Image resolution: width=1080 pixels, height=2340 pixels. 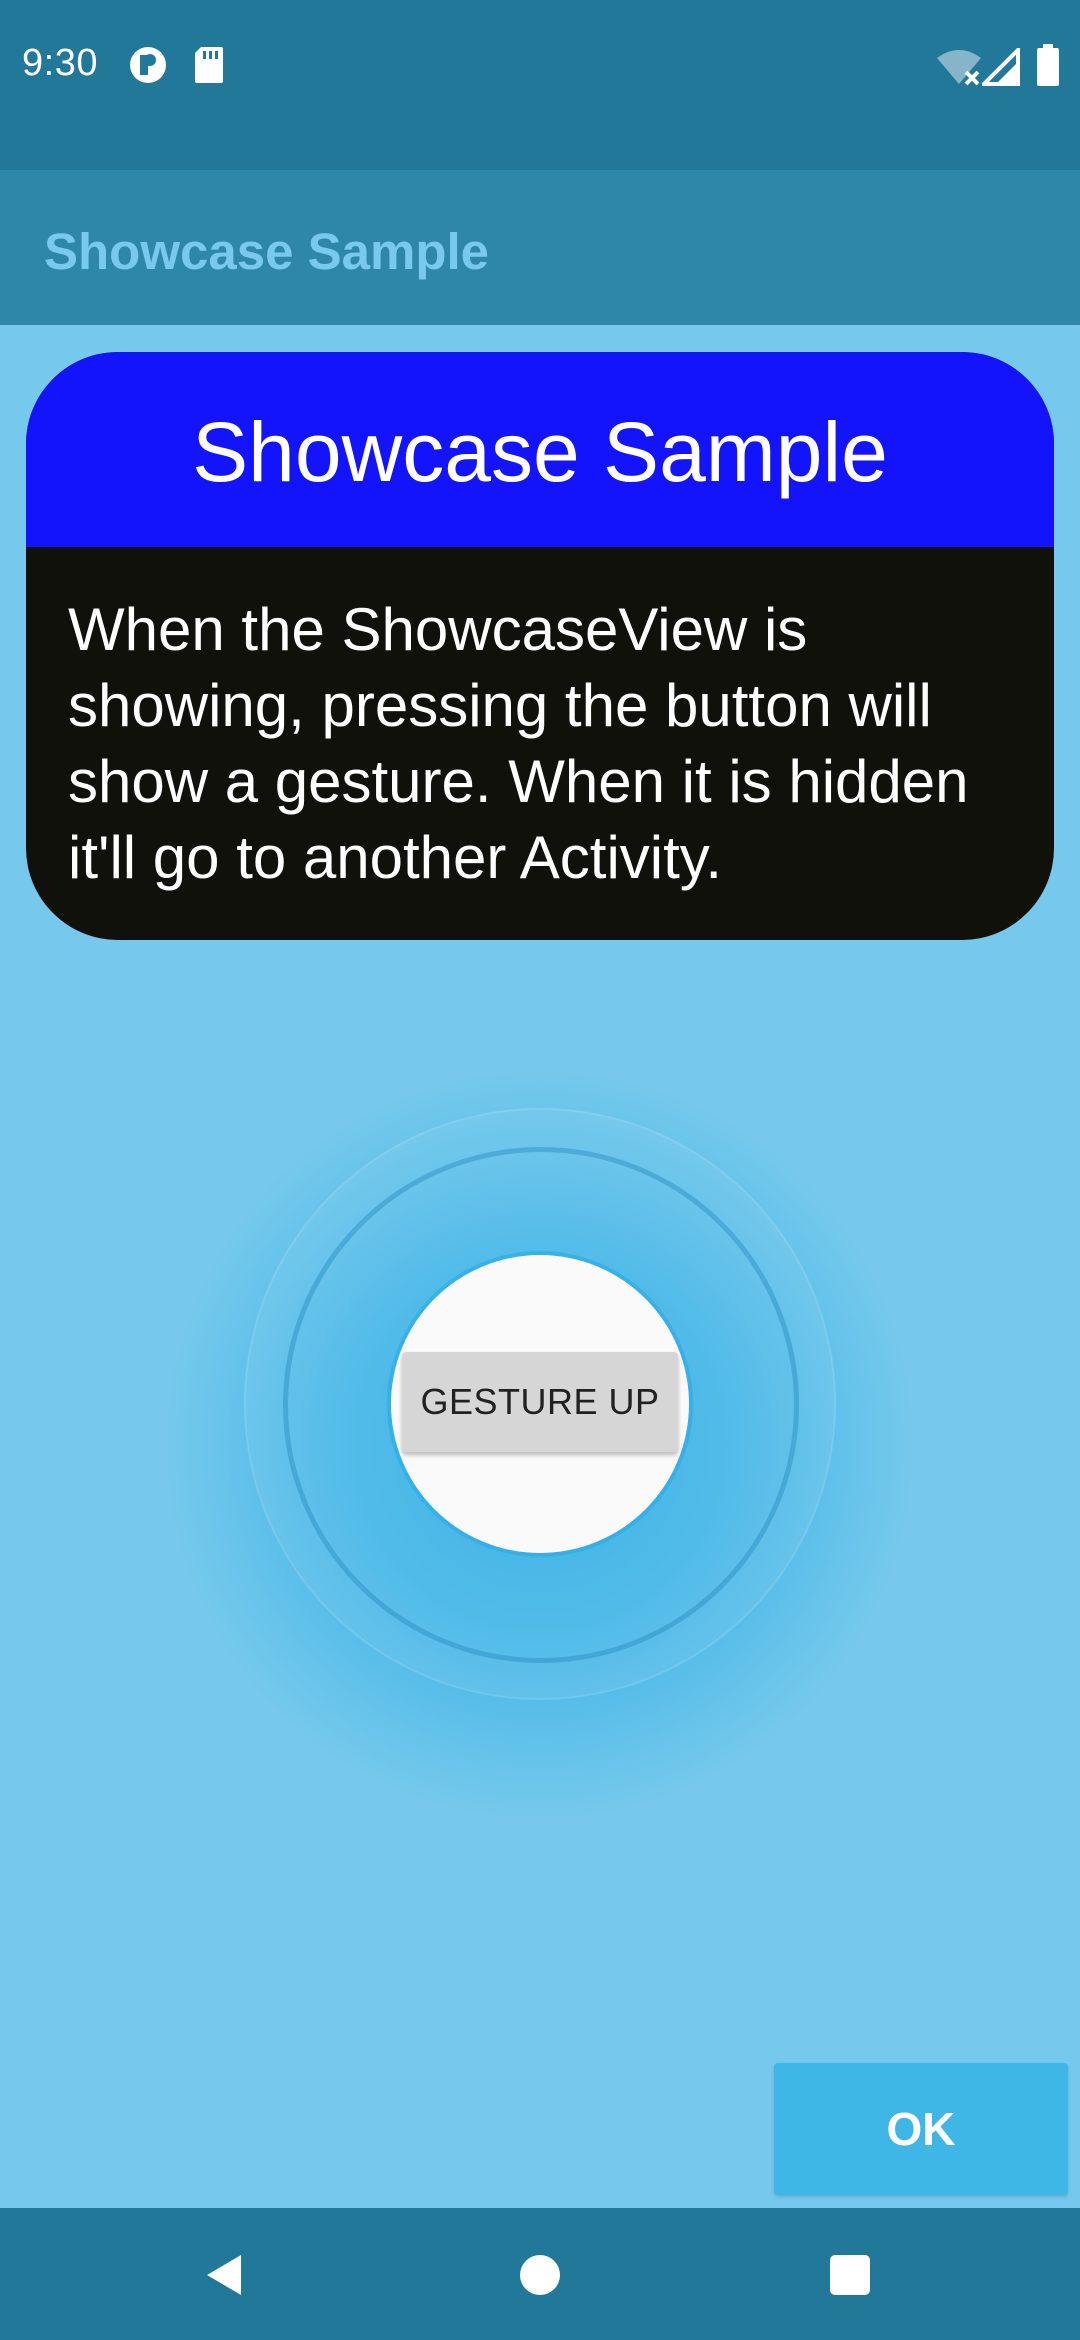 I want to click on status-bar-extension, so click(x=540, y=154).